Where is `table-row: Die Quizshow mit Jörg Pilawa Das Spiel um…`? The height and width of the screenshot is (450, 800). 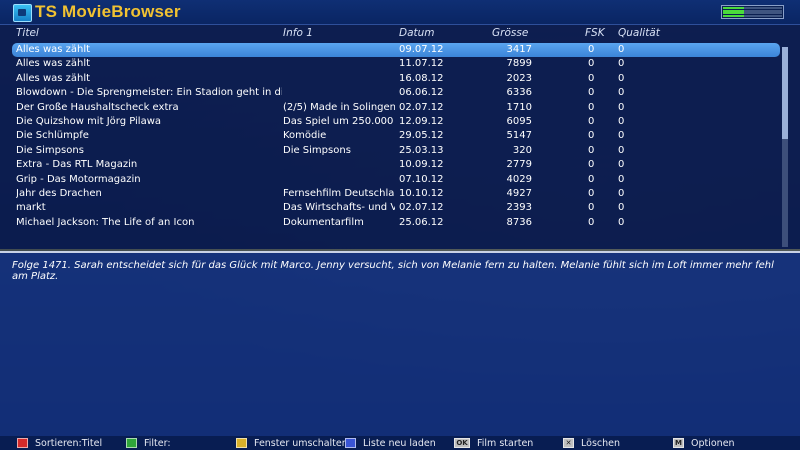
table-row: Die Quizshow mit Jörg Pilawa Das Spiel um… is located at coordinates (396, 122).